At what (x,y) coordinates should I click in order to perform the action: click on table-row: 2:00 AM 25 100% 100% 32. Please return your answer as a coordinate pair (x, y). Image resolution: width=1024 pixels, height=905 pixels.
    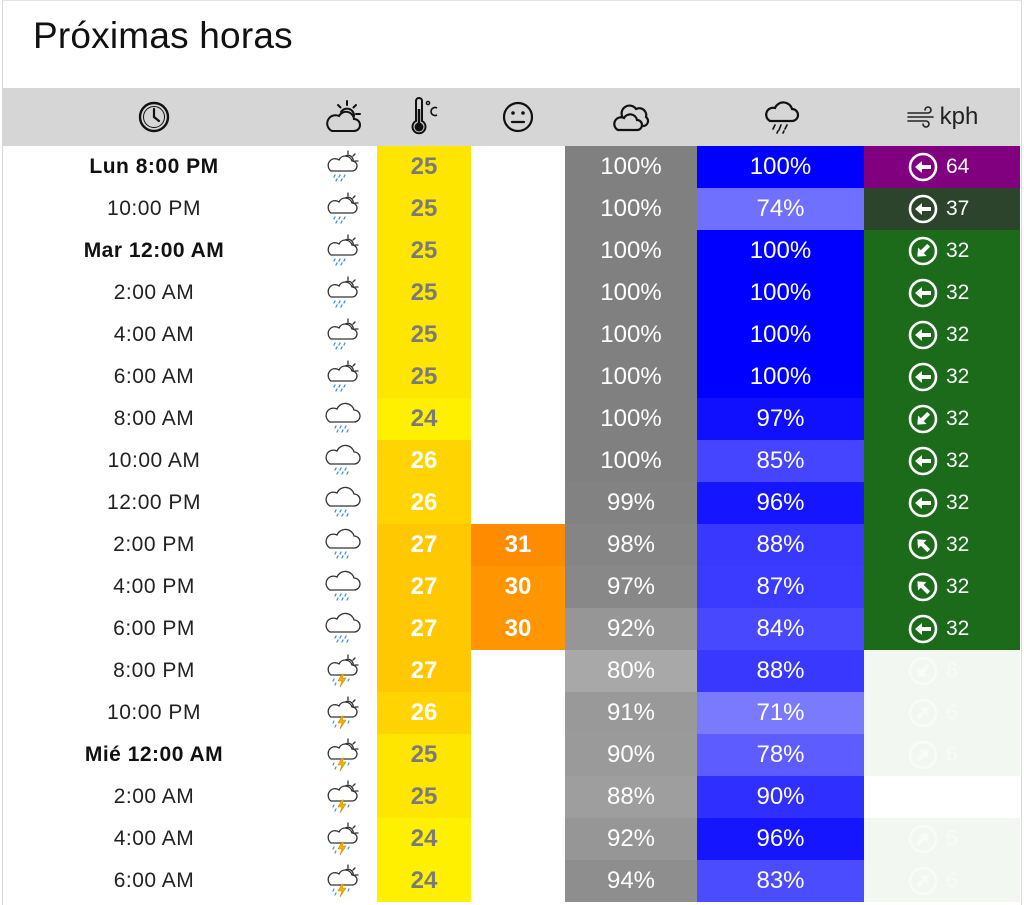
    Looking at the image, I should click on (511, 293).